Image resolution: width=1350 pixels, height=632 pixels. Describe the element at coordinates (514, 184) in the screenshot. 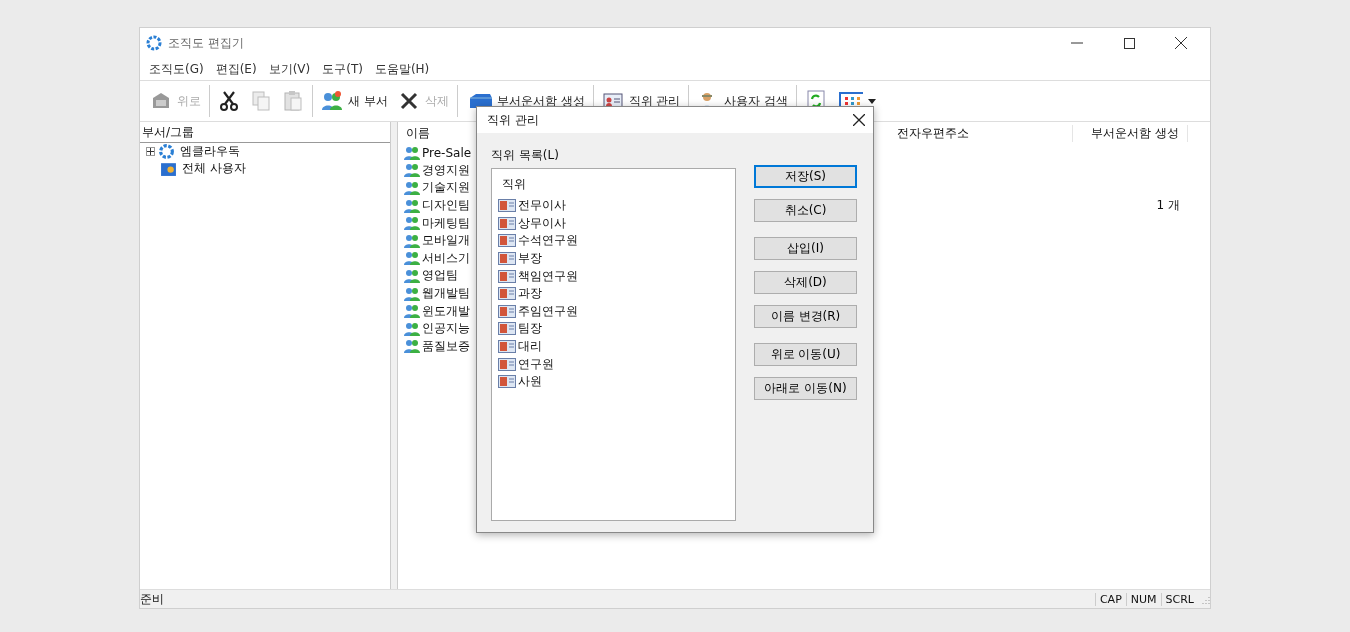

I see `list-heading: 직위` at that location.